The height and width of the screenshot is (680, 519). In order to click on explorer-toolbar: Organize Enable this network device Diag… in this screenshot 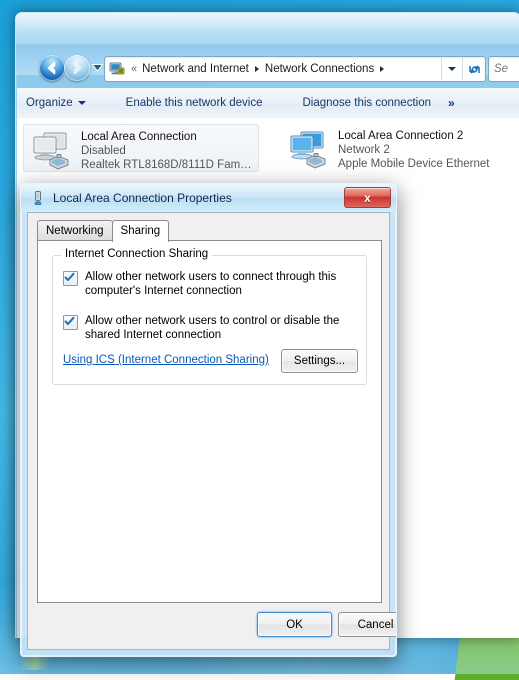, I will do `click(268, 103)`.